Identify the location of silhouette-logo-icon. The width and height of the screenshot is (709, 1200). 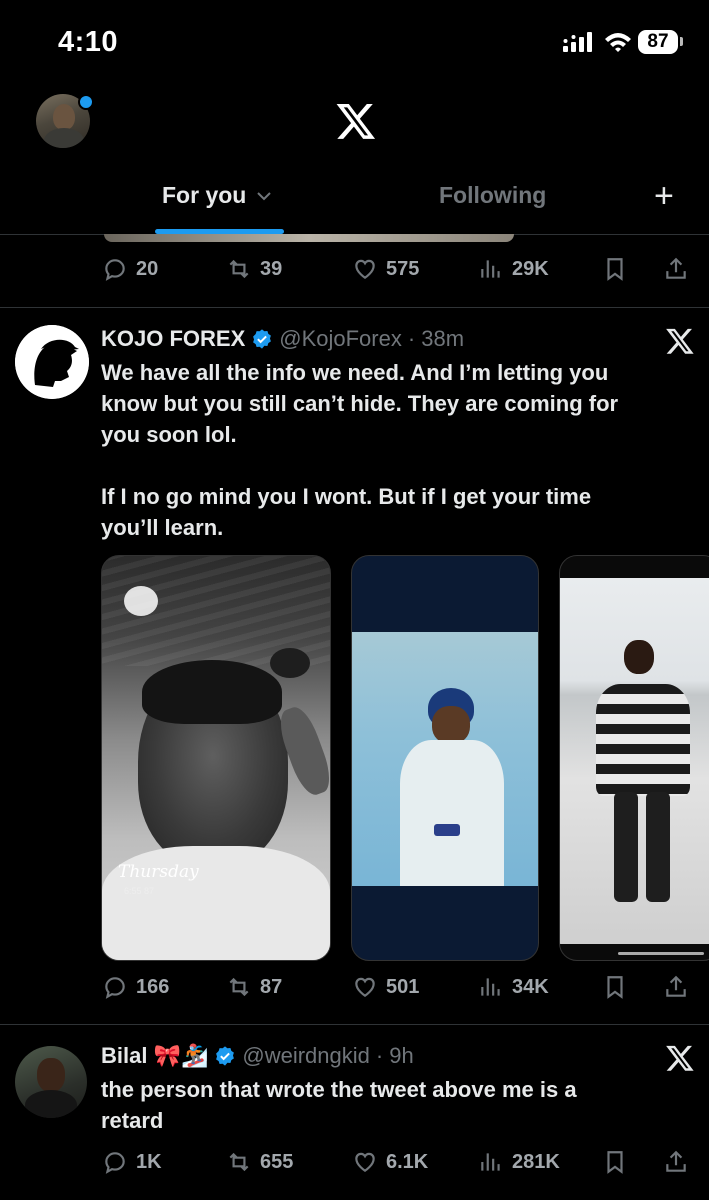
(52, 362).